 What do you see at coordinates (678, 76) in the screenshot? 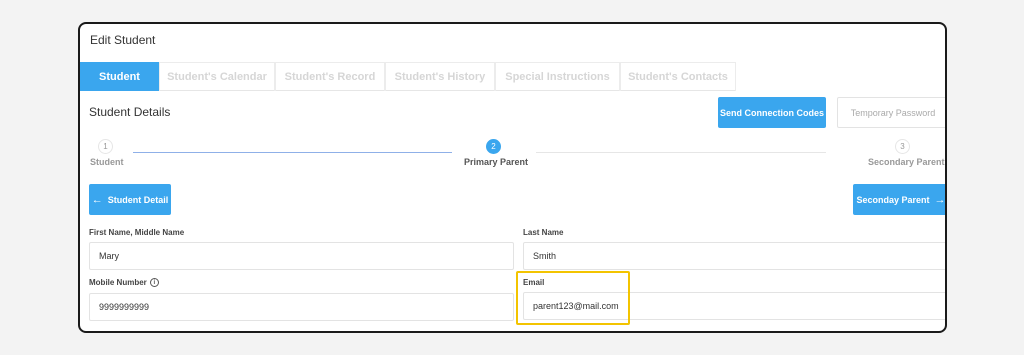
I see `tab-students-contacts: Student's Contacts` at bounding box center [678, 76].